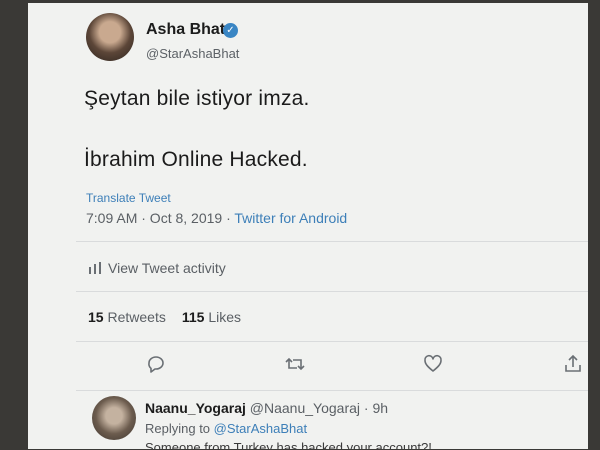 The image size is (600, 450). Describe the element at coordinates (295, 364) in the screenshot. I see `retweet-icon` at that location.